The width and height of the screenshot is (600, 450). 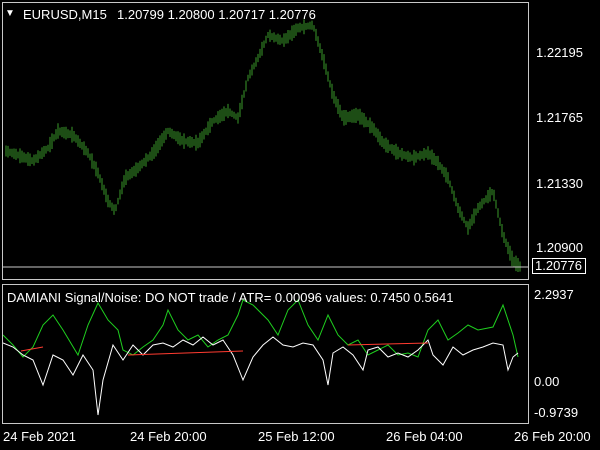 I want to click on indicator-tick-zero: 0.00, so click(x=547, y=381).